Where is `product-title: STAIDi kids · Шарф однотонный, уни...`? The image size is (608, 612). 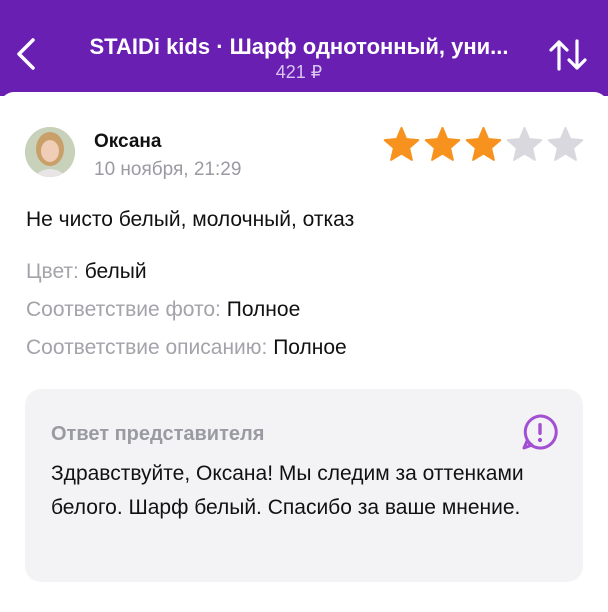 product-title: STAIDi kids · Шарф однотонный, уни... is located at coordinates (299, 46).